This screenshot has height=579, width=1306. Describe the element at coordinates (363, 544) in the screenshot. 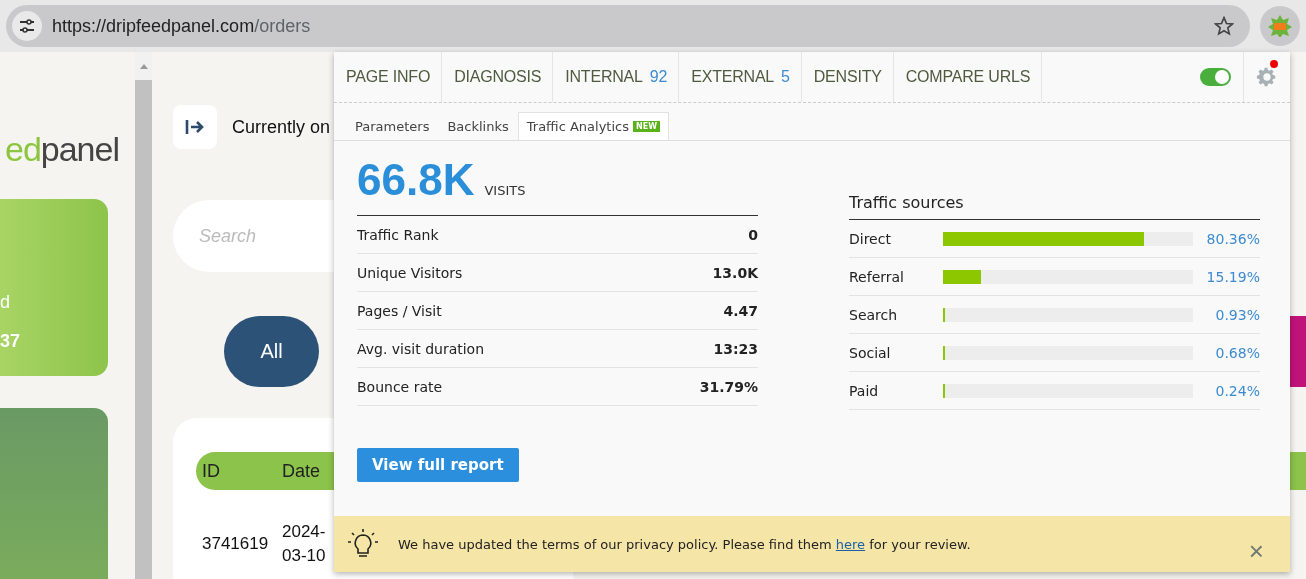

I see `lightbulb-icon` at that location.